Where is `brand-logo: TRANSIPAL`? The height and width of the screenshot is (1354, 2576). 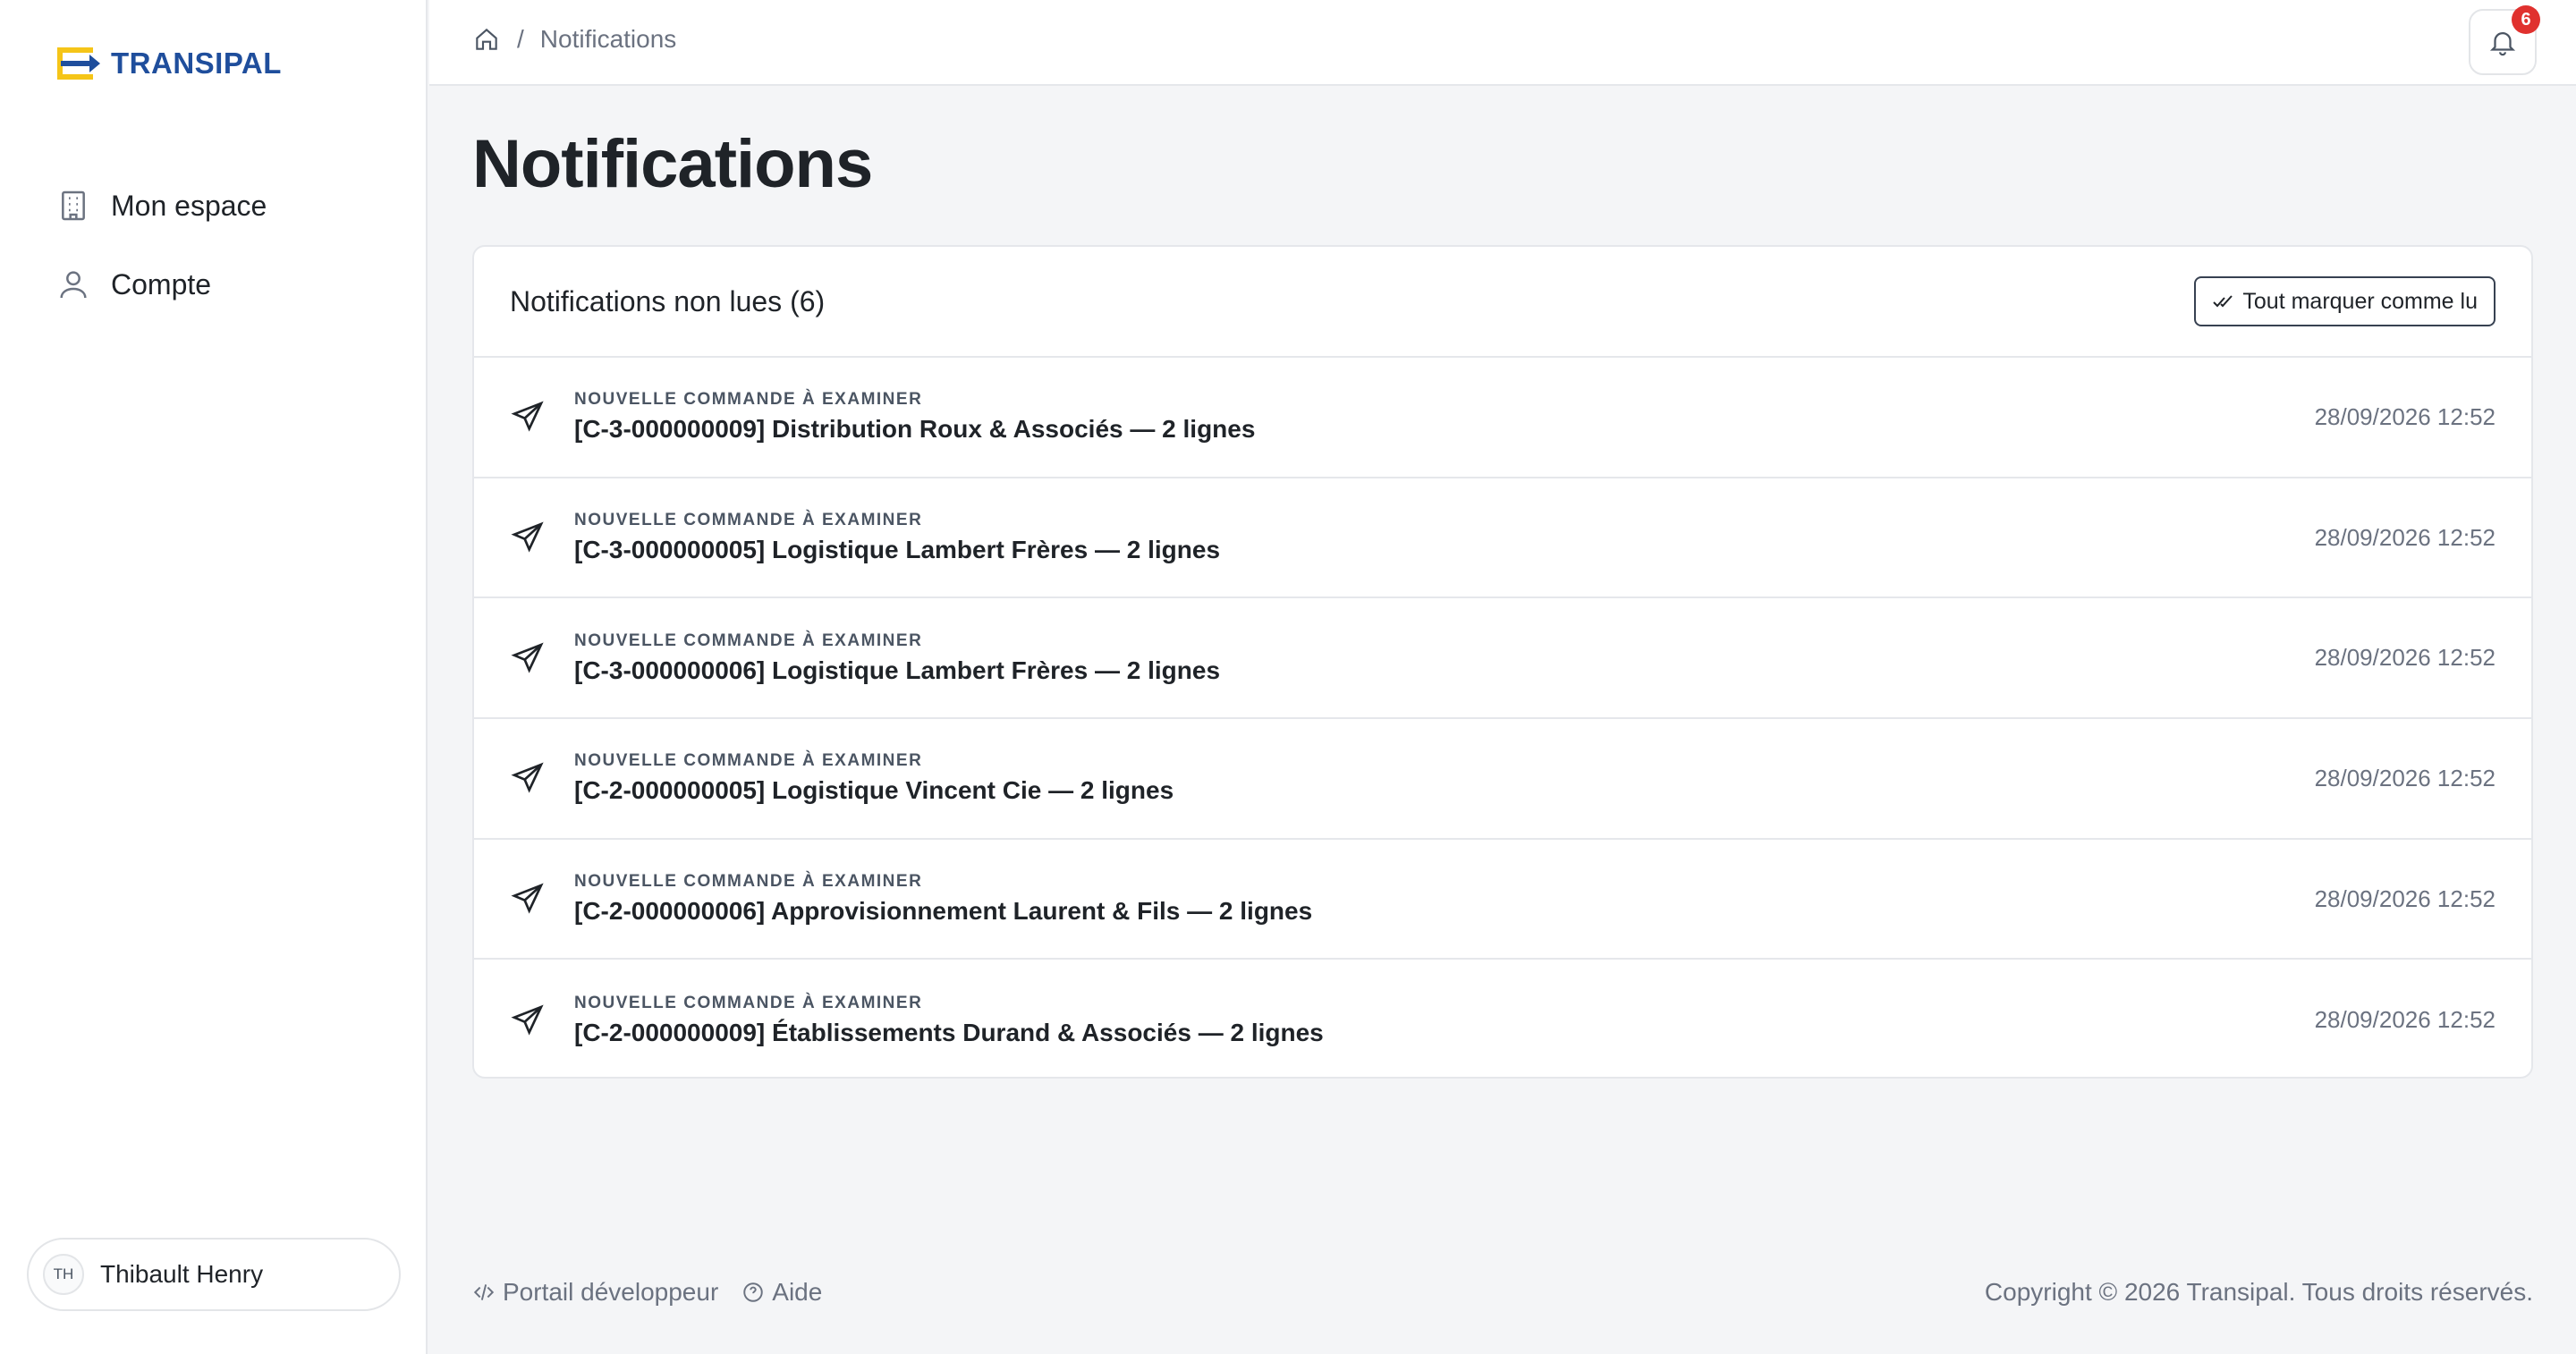
brand-logo: TRANSIPAL is located at coordinates (168, 63).